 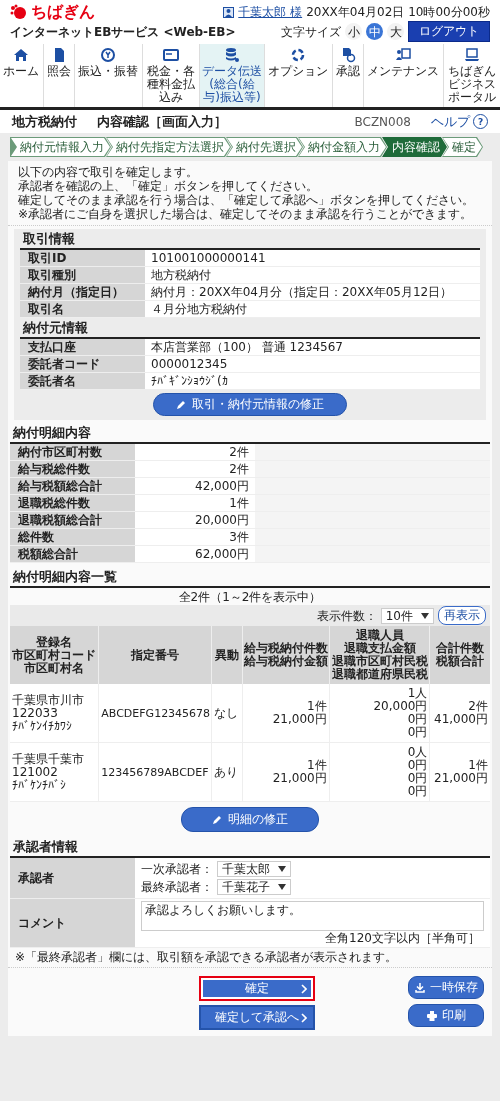 What do you see at coordinates (82, 275) in the screenshot?
I see `field-label: 取引種別` at bounding box center [82, 275].